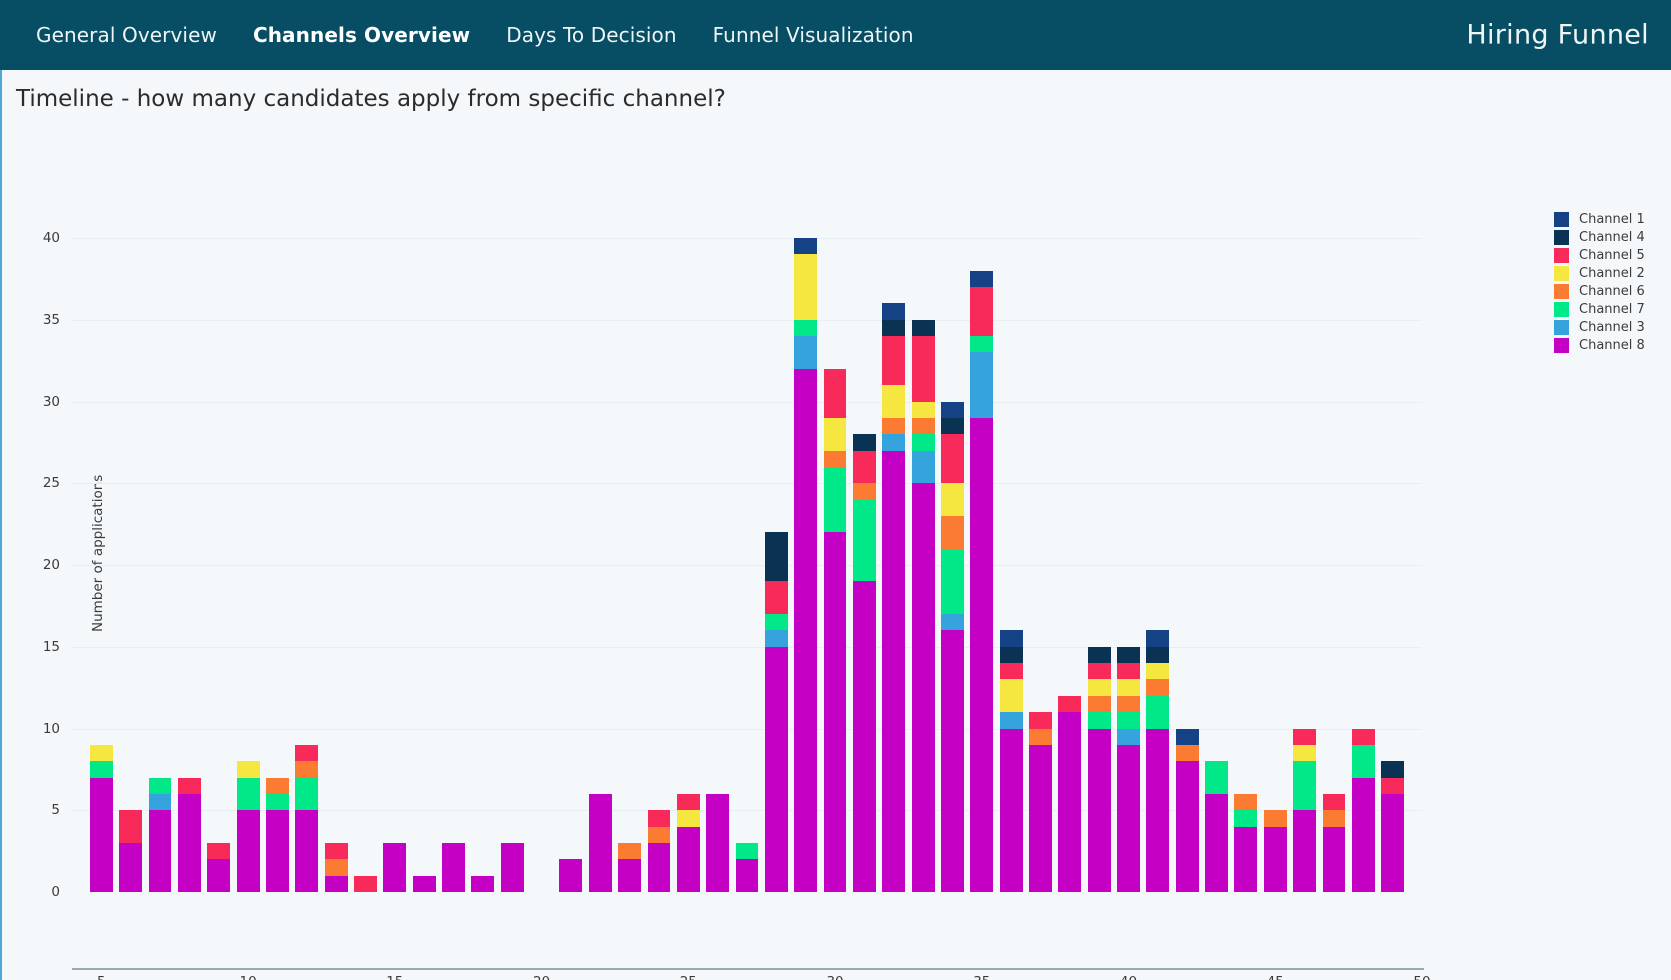 This screenshot has height=980, width=1671. I want to click on nav-tab-funnel-visualization: Funnel Visualization, so click(813, 35).